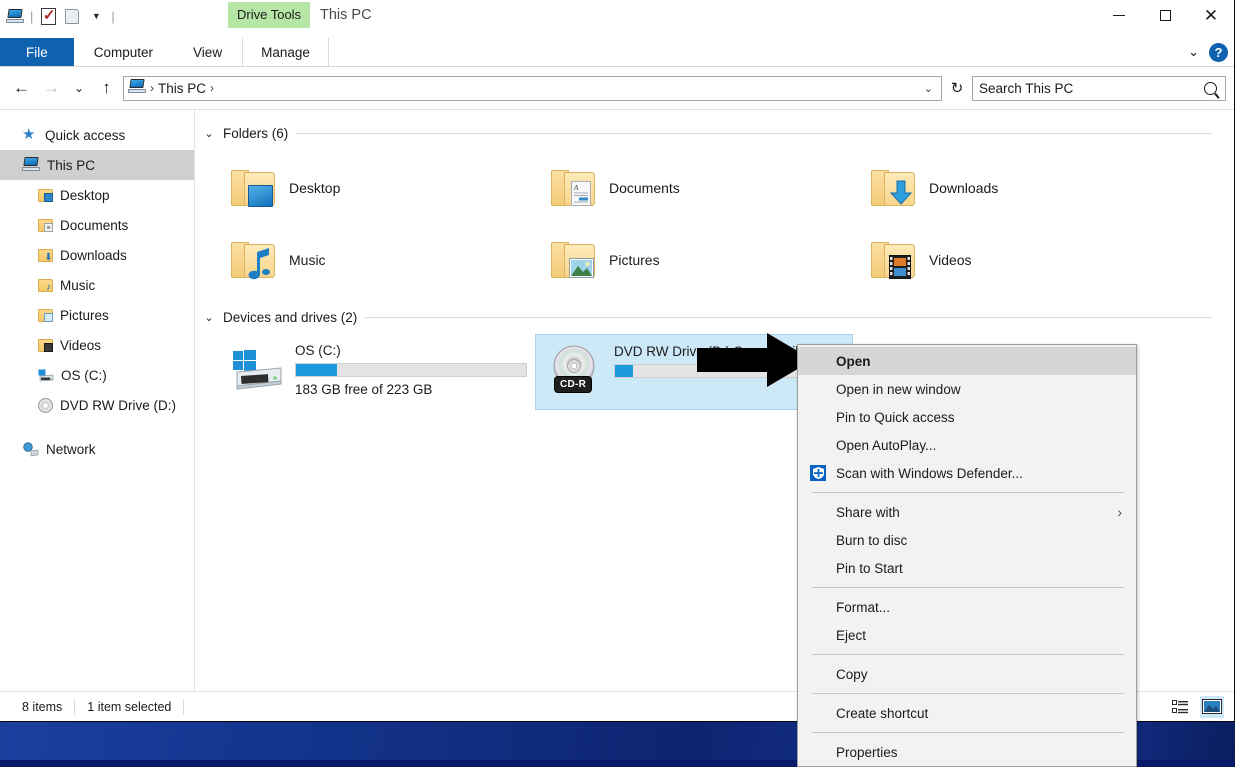 The height and width of the screenshot is (767, 1235). I want to click on downloads-folder-icon: ⬇, so click(45, 255).